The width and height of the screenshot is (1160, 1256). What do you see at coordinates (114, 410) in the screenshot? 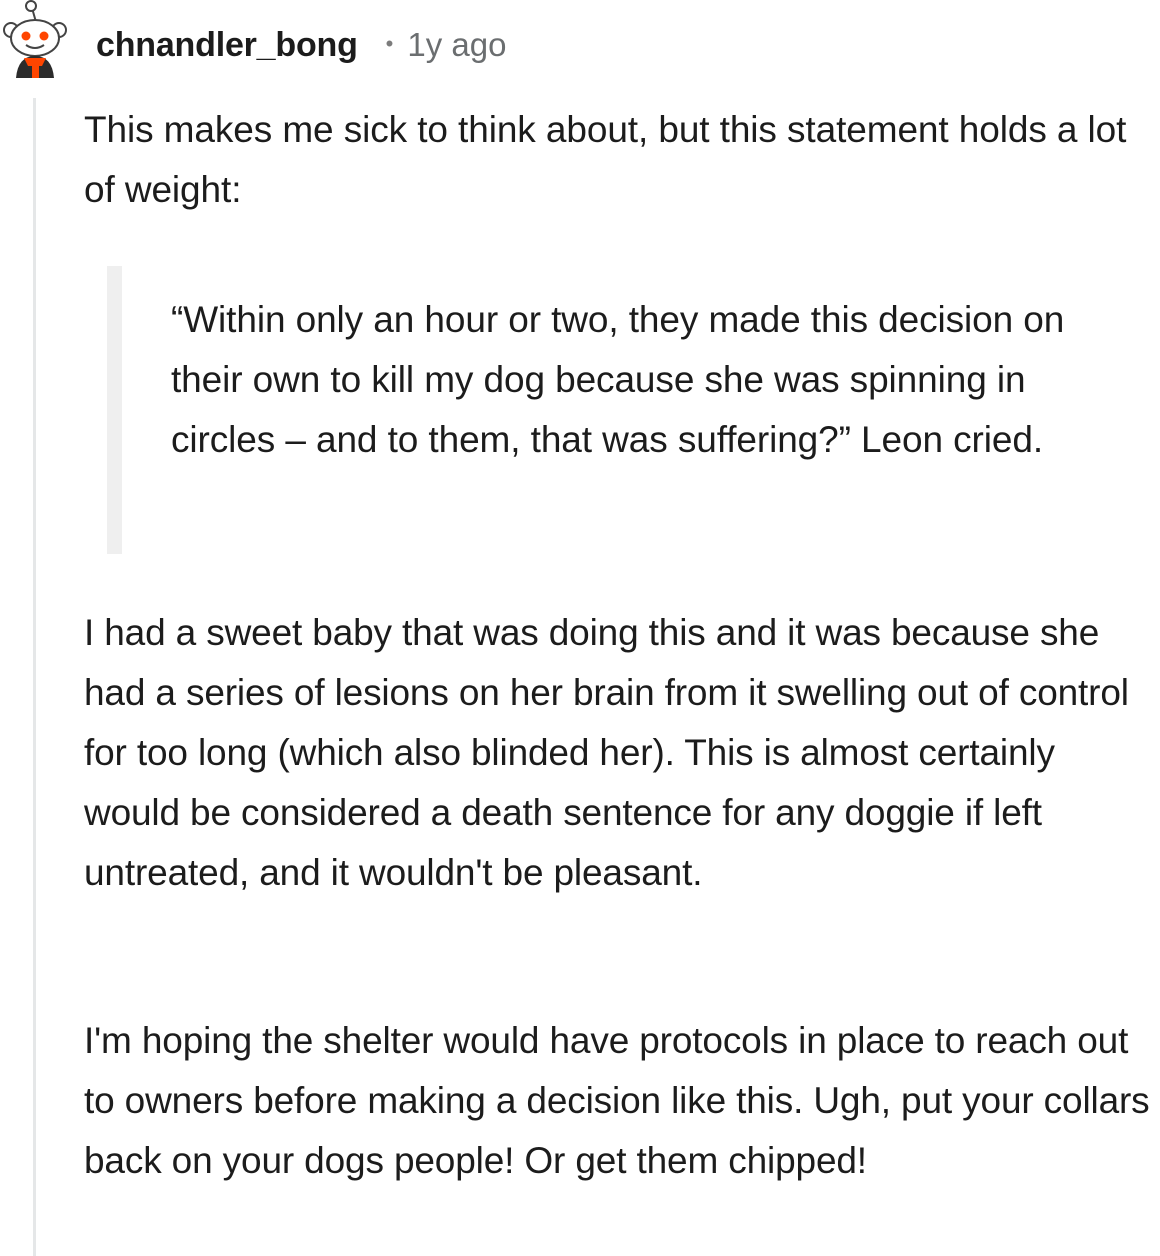
I see `blockquote-bar` at bounding box center [114, 410].